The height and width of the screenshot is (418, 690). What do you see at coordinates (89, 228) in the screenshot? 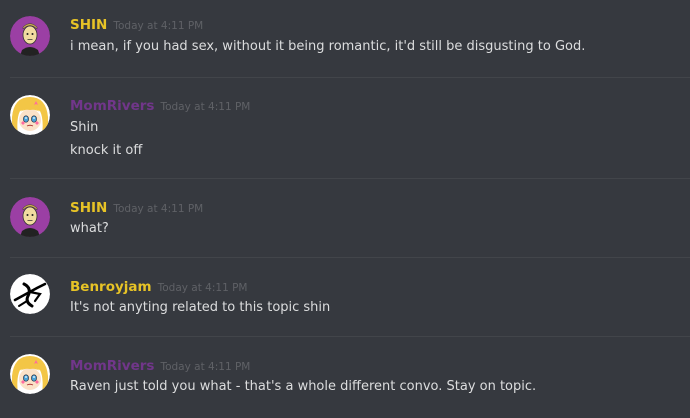
I see `message-text: what?` at bounding box center [89, 228].